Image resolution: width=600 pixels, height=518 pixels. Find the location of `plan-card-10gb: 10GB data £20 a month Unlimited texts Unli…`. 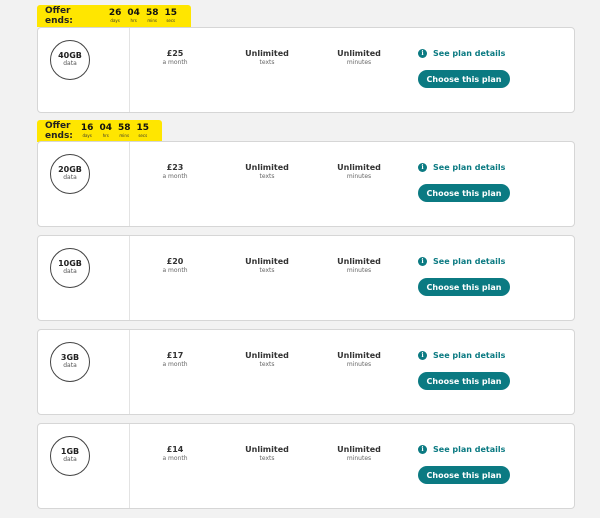

plan-card-10gb: 10GB data £20 a month Unlimited texts Unli… is located at coordinates (306, 278).